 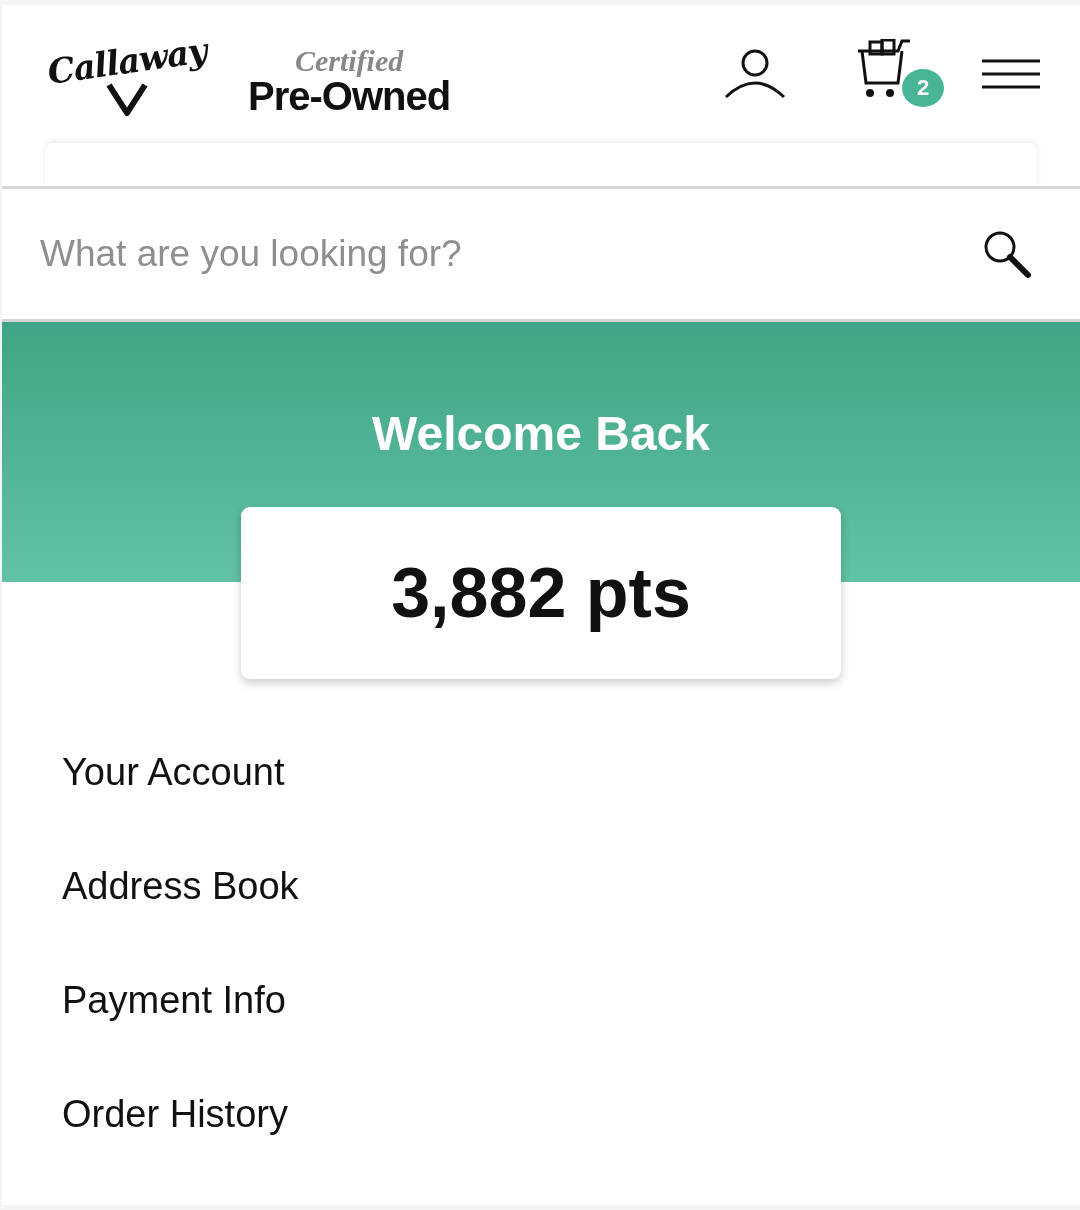 What do you see at coordinates (923, 88) in the screenshot?
I see `cart-count-badge: 2` at bounding box center [923, 88].